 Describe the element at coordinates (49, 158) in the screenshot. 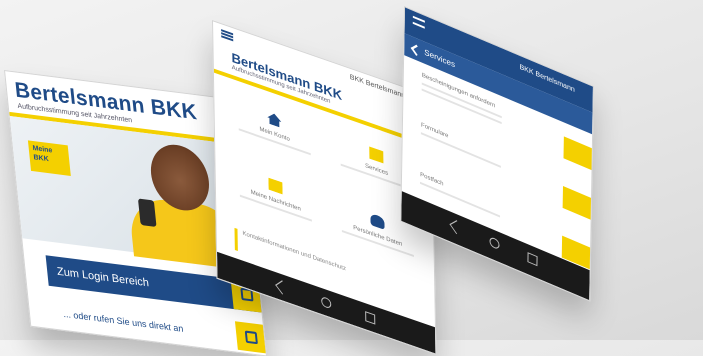

I see `meine-bkk-badge: Meine BKK` at that location.